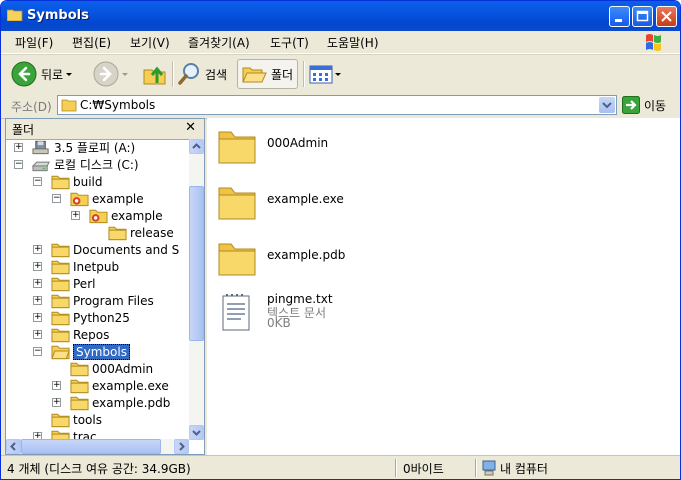  I want to click on tree-vertical-scrollbar, so click(196, 289).